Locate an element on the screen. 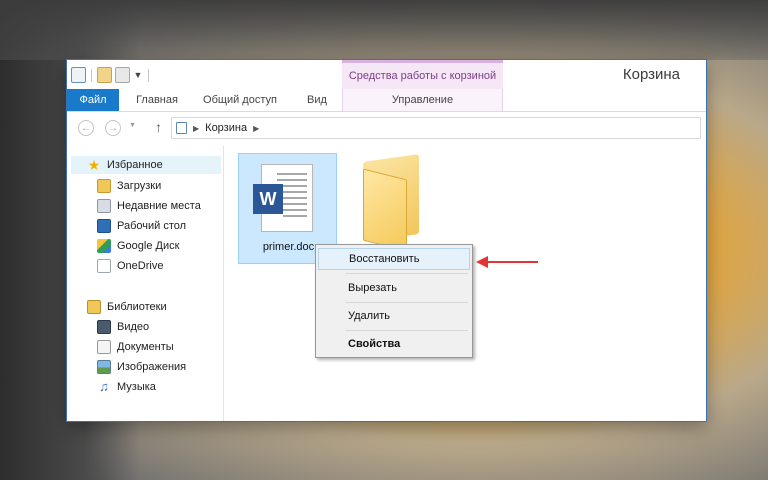 The width and height of the screenshot is (768, 480). nav-favorites: ★ Избранное is located at coordinates (146, 165).